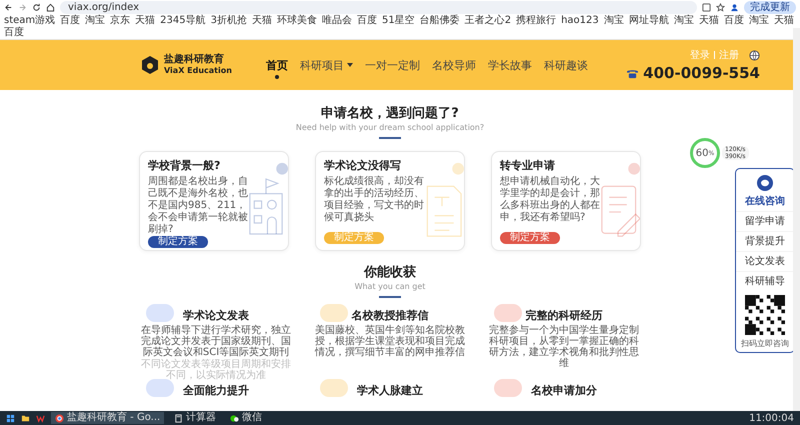 The width and height of the screenshot is (800, 425). I want to click on nav-link: 名校导师, so click(454, 65).